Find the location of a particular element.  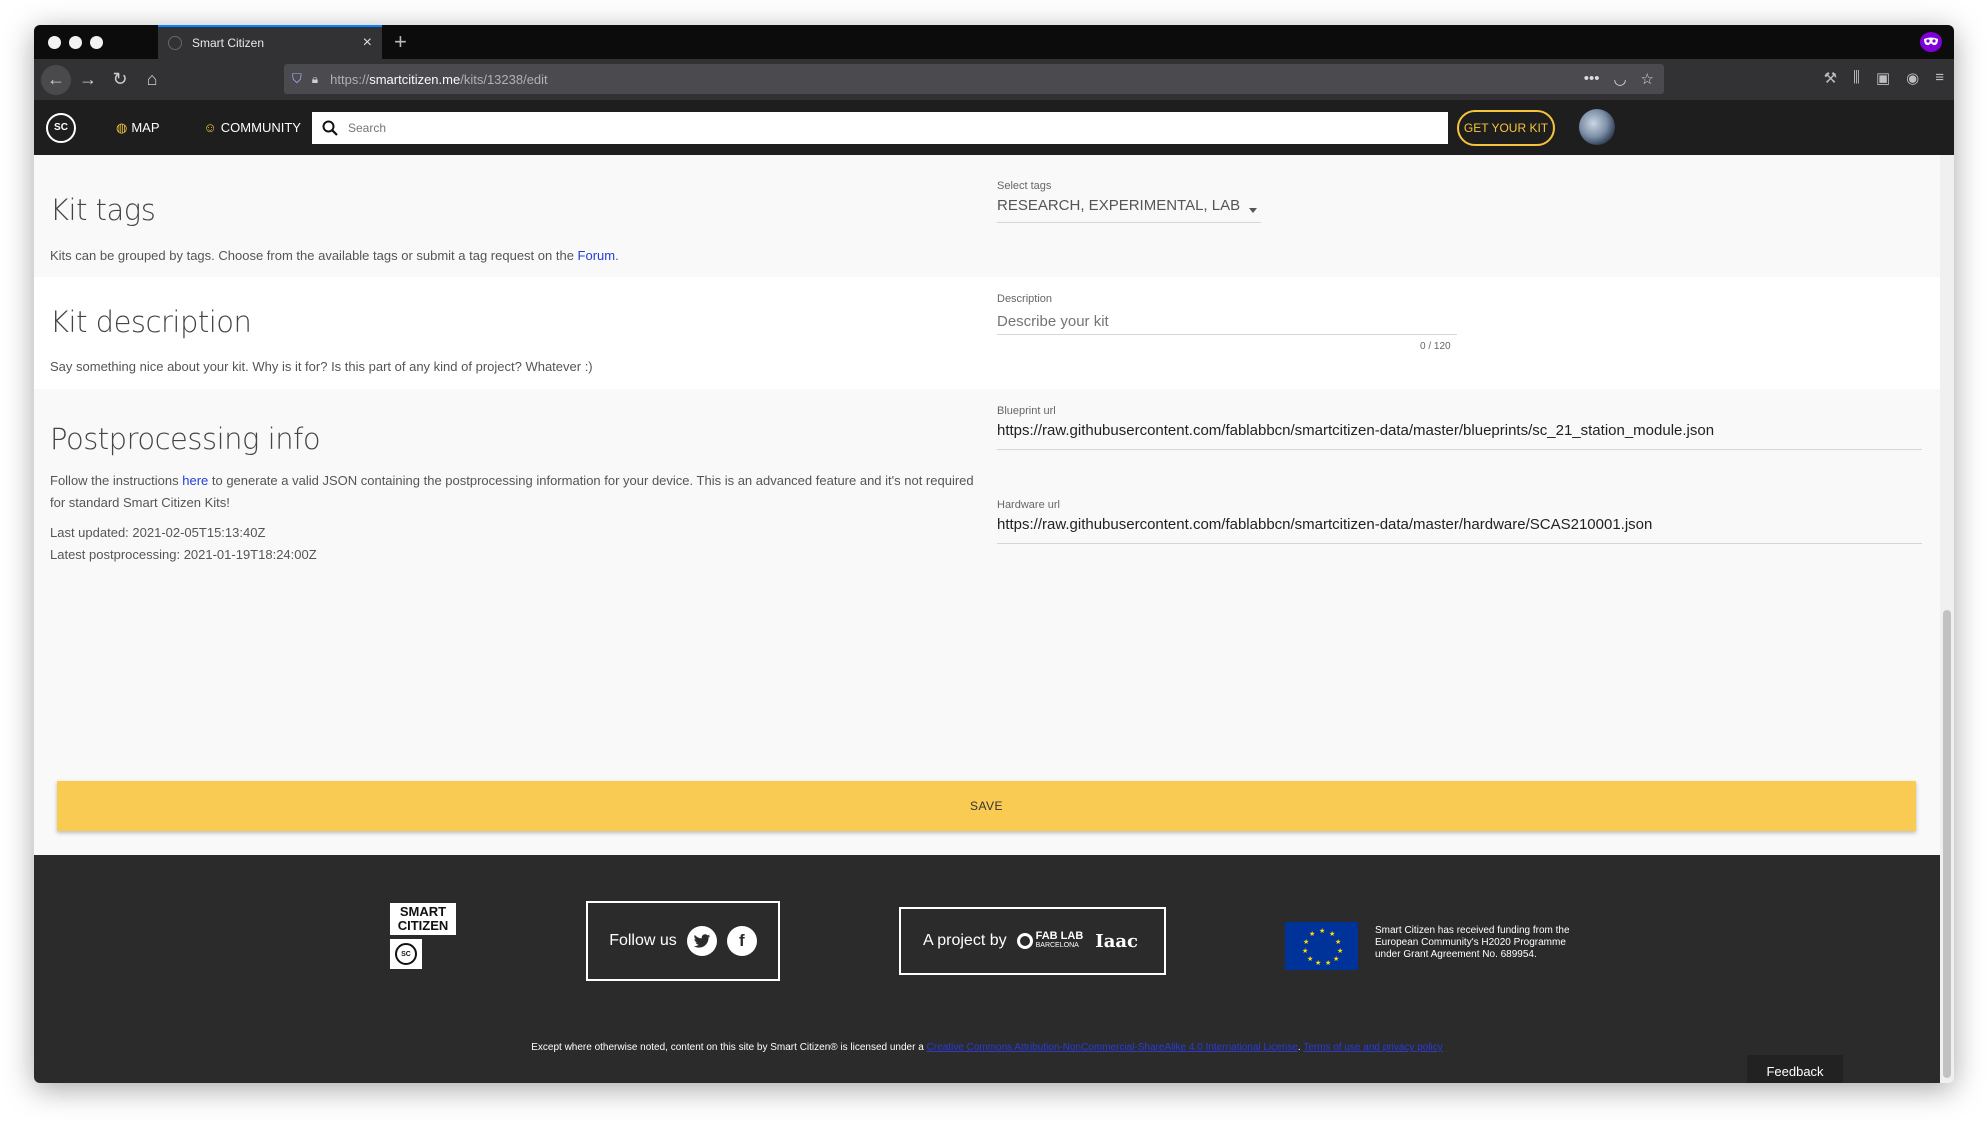

arrow-right-icon: → is located at coordinates (88, 79).